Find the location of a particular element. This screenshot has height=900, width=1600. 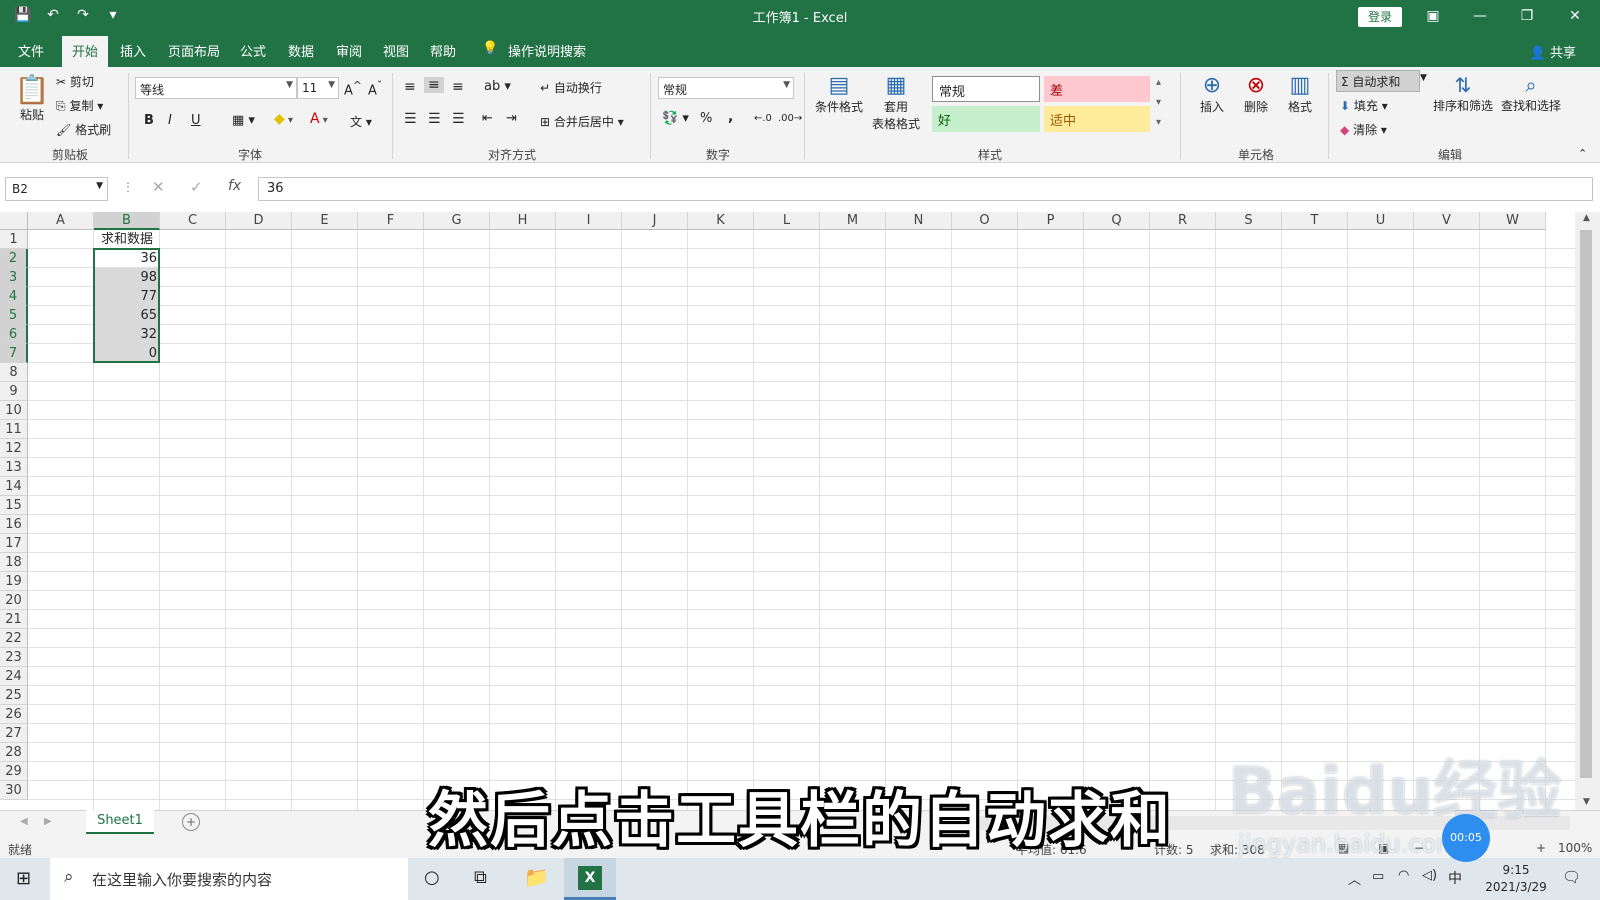

row-header-9: 9 is located at coordinates (14, 391).